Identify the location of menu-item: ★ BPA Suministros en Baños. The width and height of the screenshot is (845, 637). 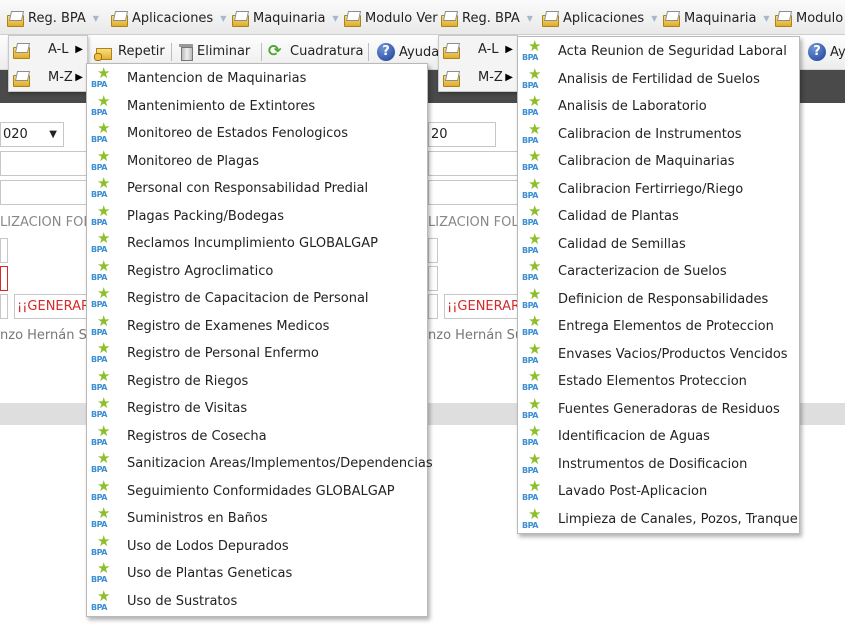
(257, 519).